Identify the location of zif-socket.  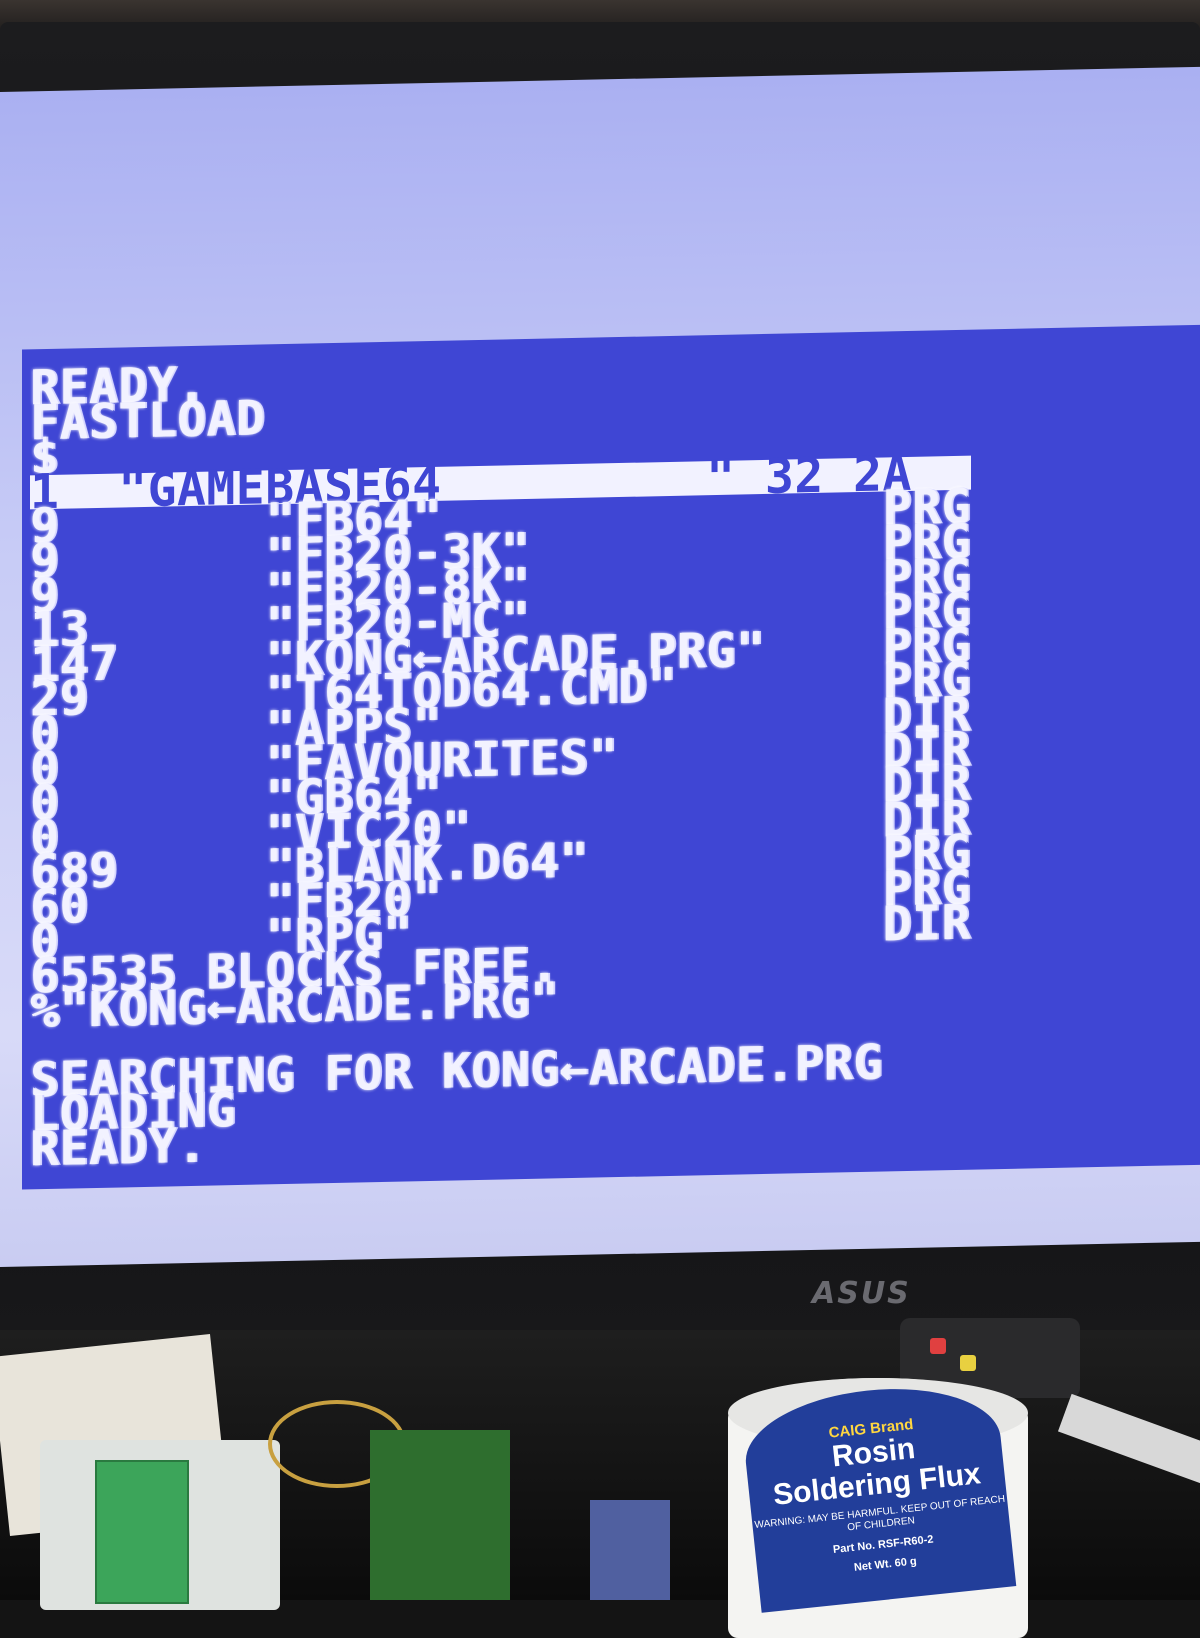
(142, 1532).